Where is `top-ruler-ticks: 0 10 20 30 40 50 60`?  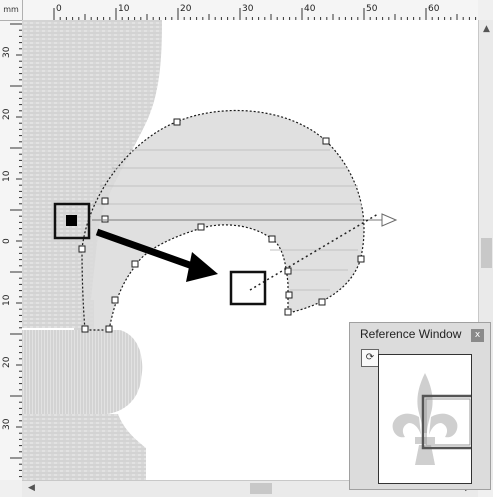
top-ruler-ticks: 0 10 20 30 40 50 60 is located at coordinates (271, 12).